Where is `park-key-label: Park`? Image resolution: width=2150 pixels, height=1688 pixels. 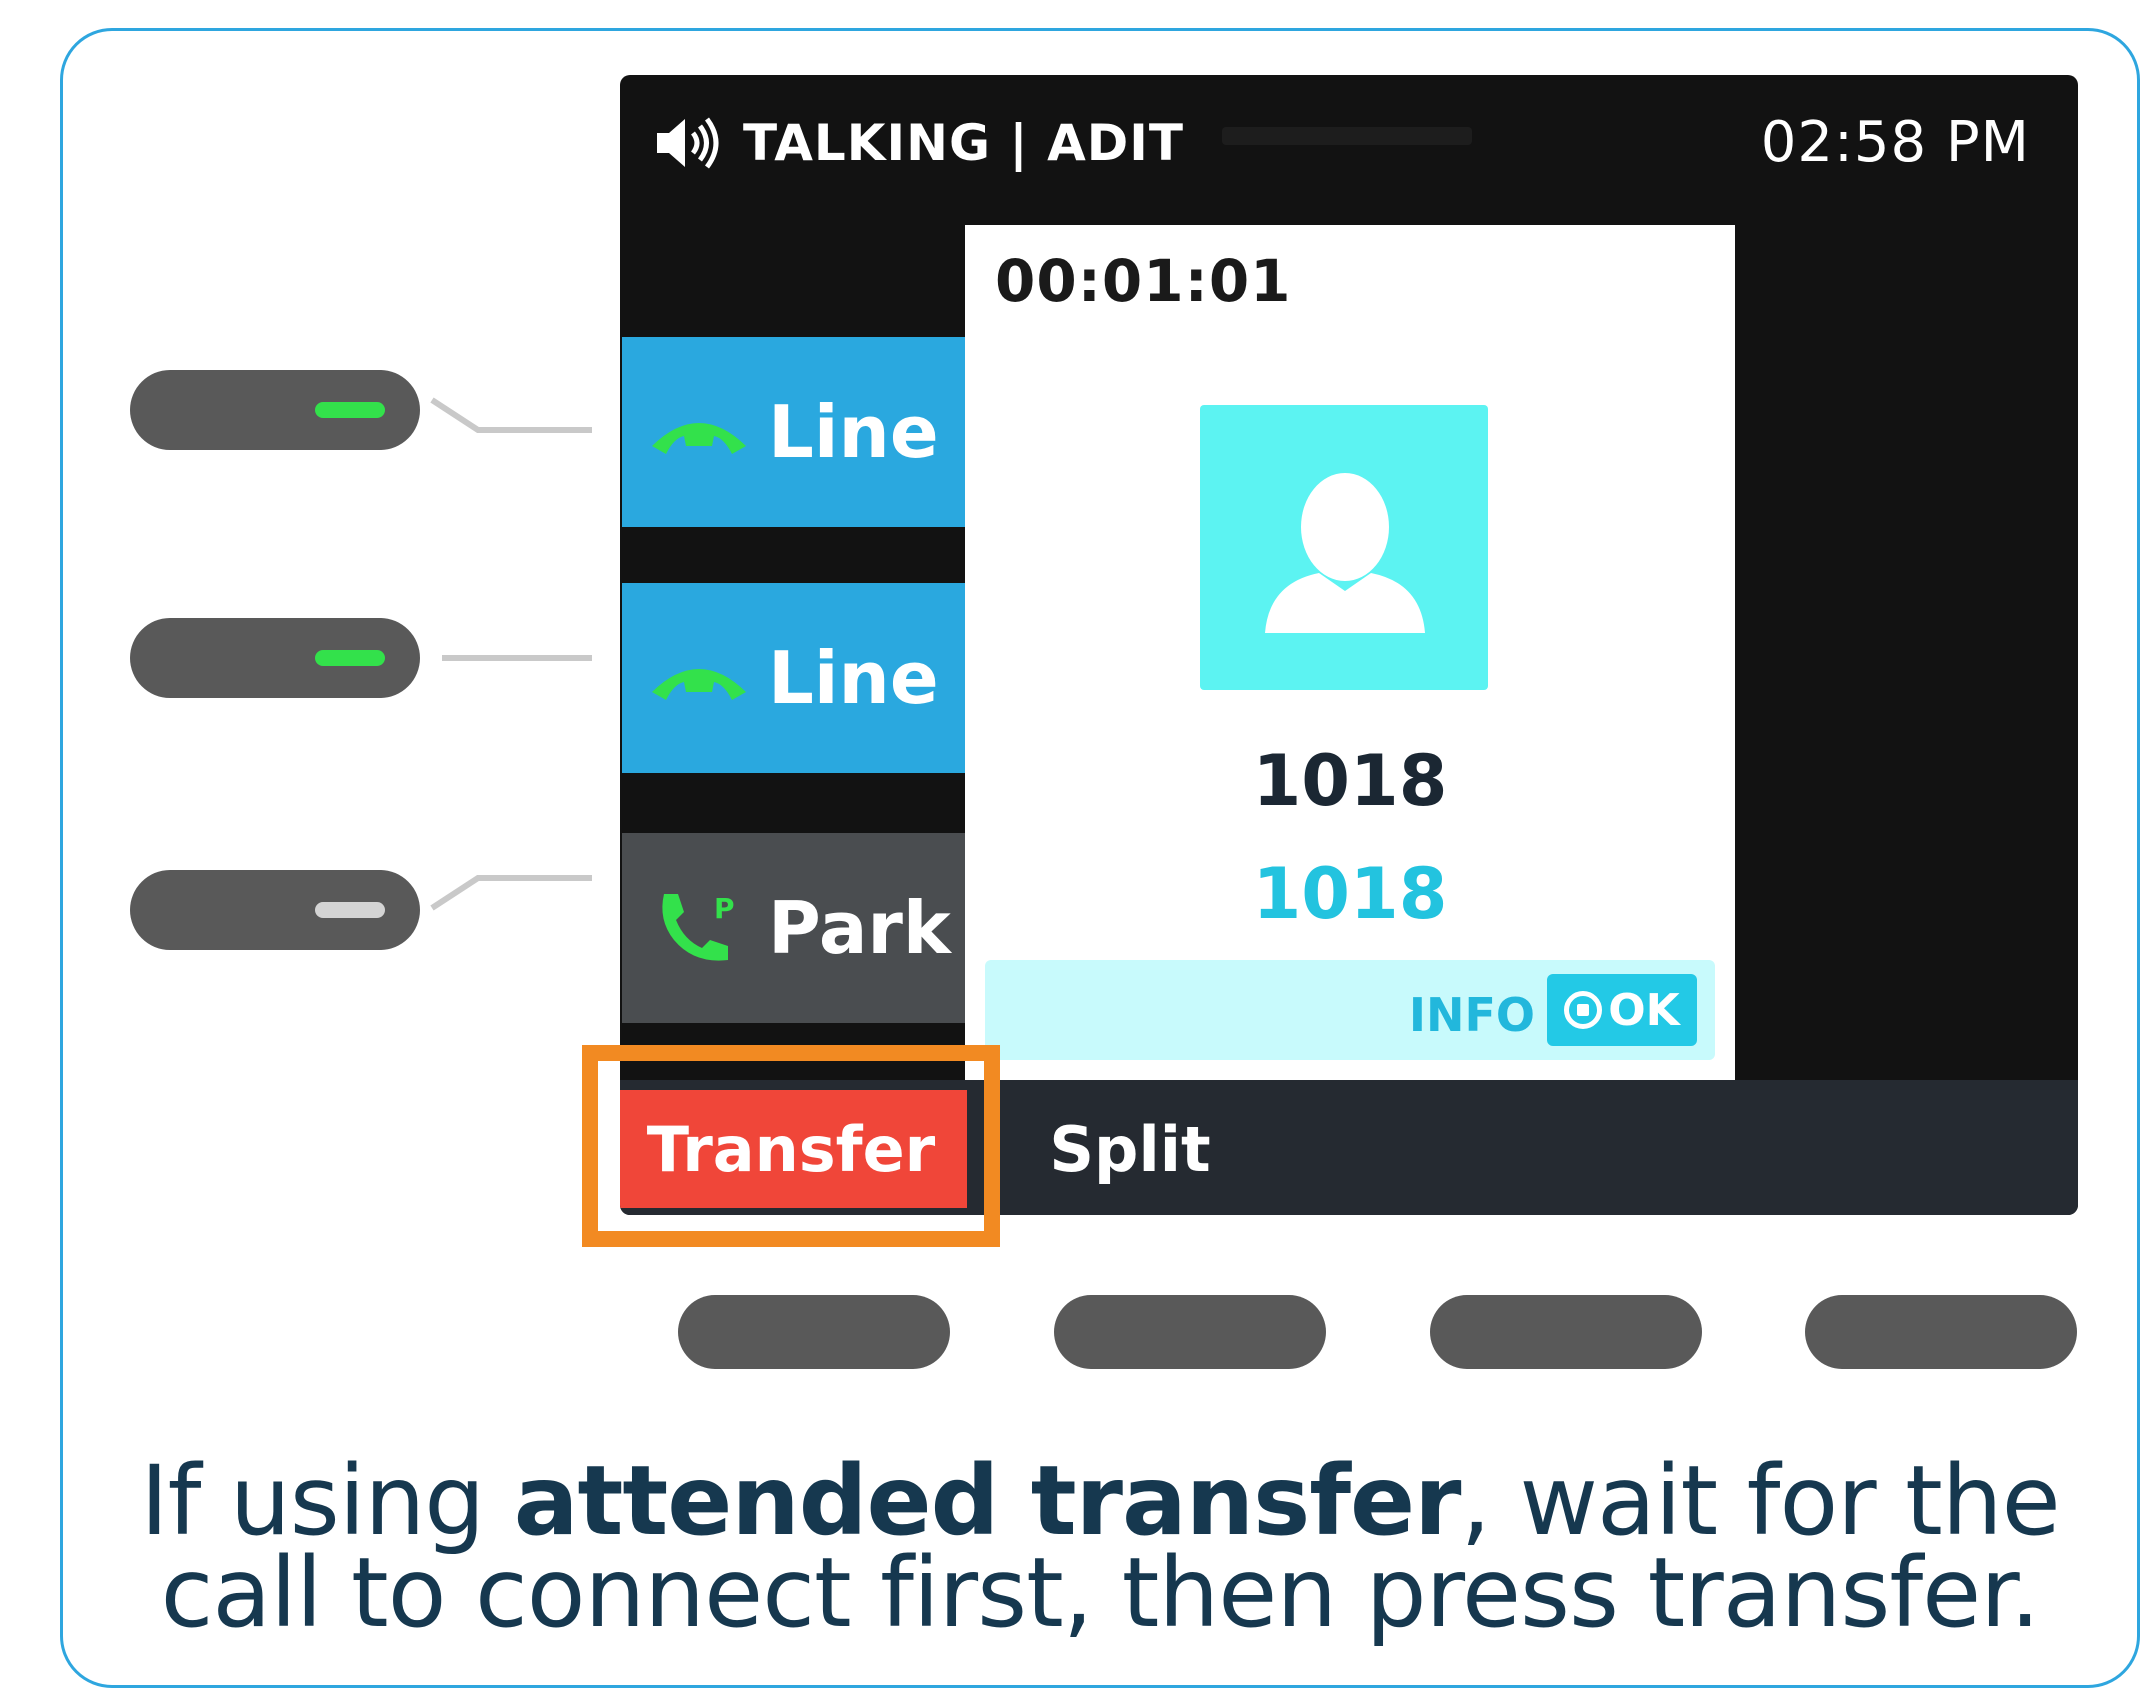 park-key-label: Park is located at coordinates (859, 928).